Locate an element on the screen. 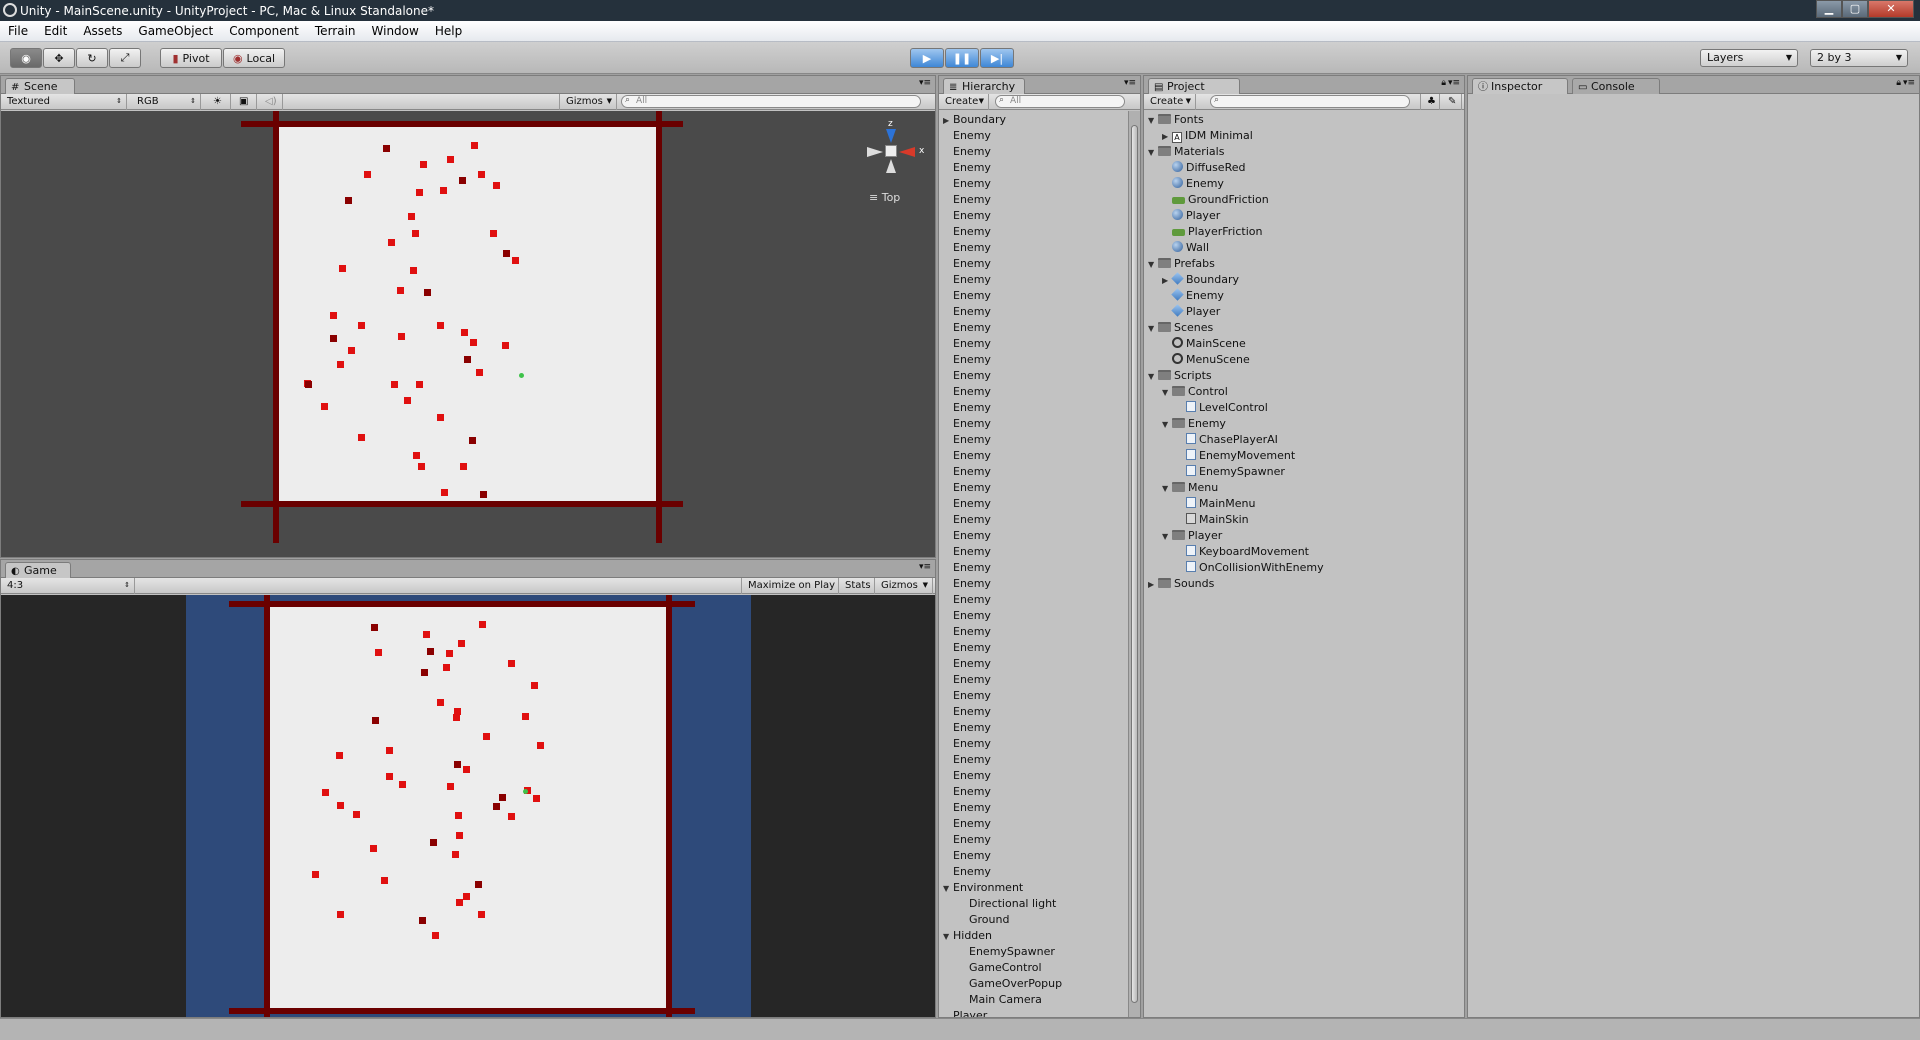 The image size is (1920, 1040). project-item: EnemyMovement is located at coordinates (1304, 456).